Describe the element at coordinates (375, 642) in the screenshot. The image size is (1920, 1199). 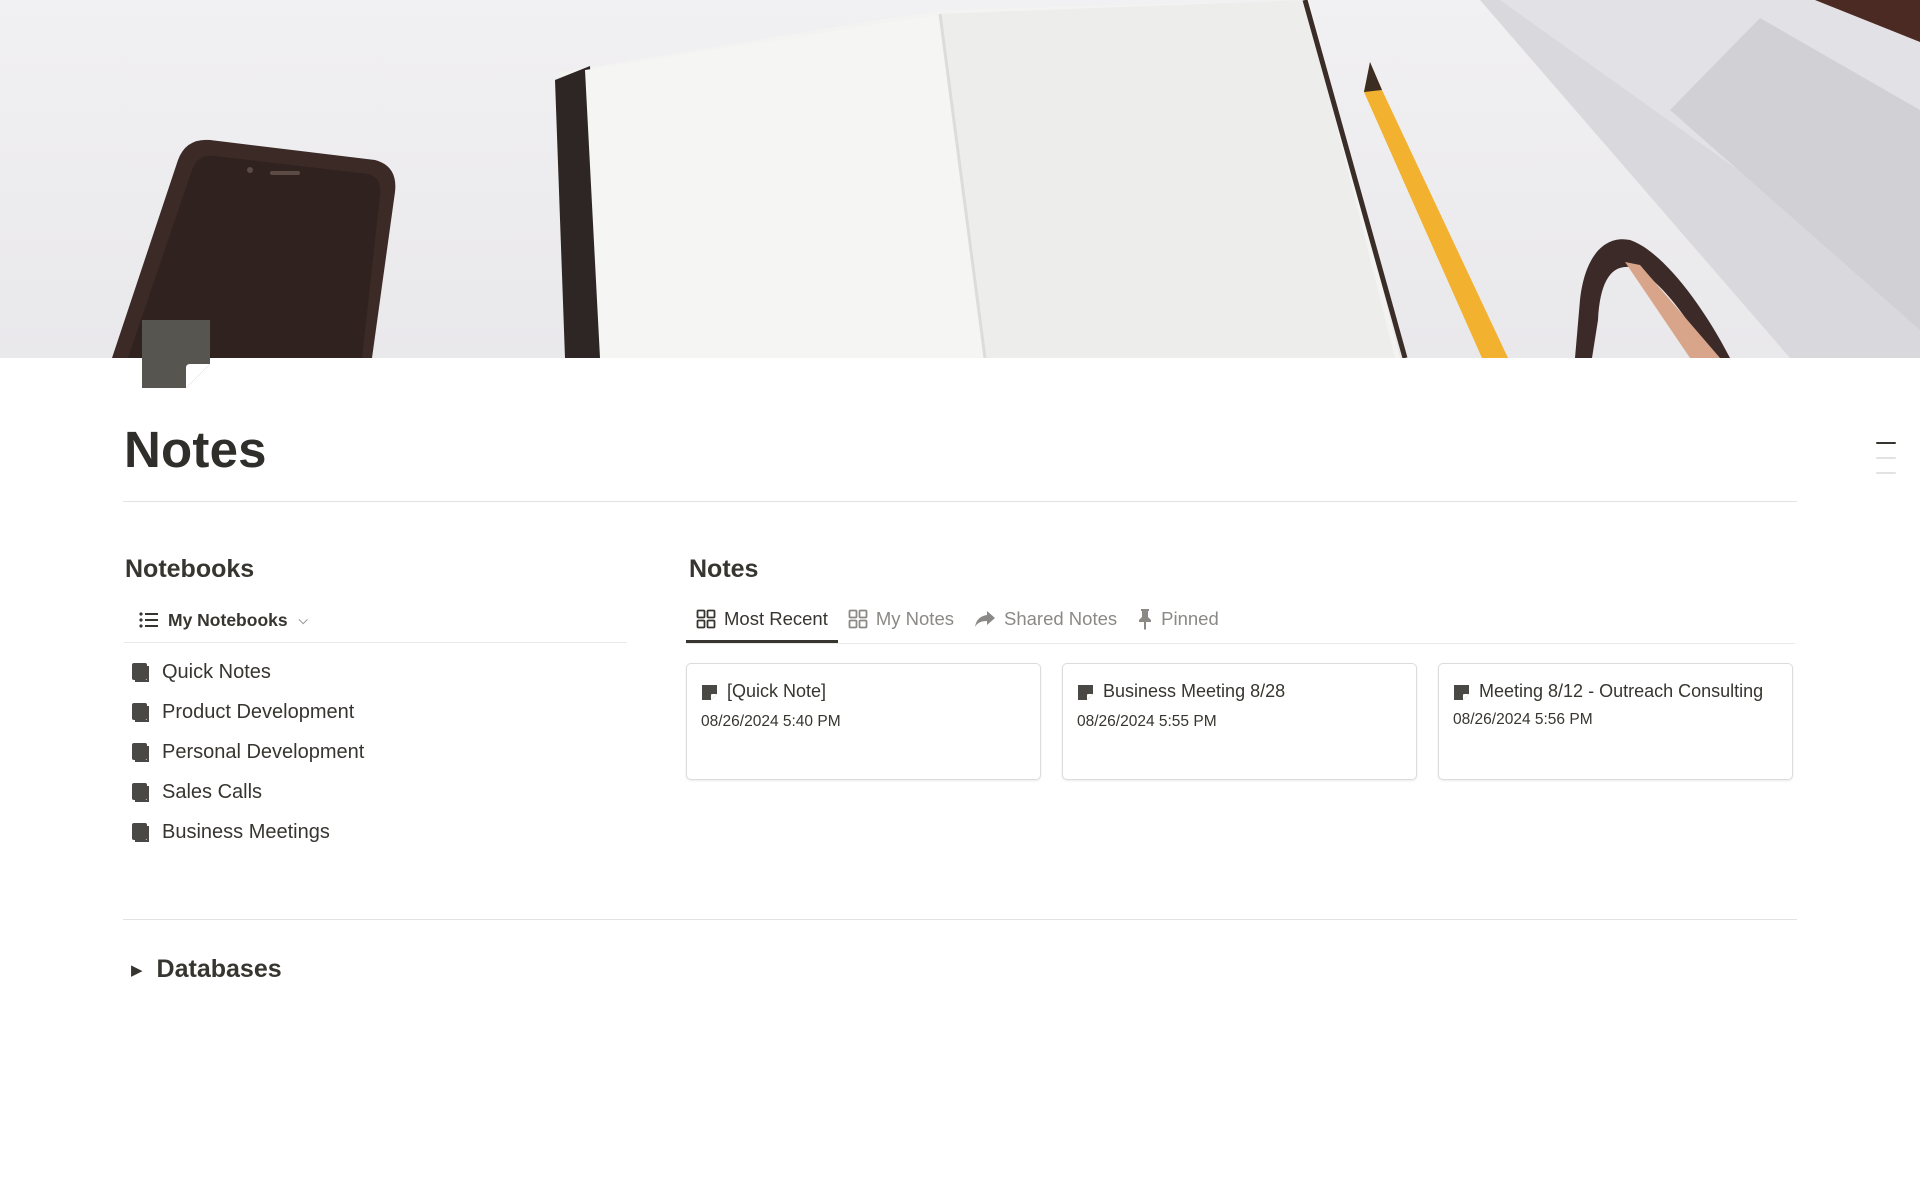
I see `notebooks-view-divider` at that location.